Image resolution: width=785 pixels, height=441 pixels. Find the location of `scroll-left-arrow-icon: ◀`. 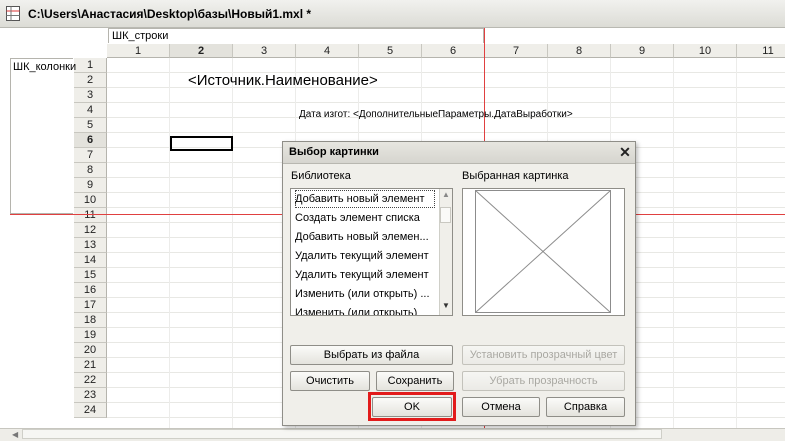

scroll-left-arrow-icon: ◀ is located at coordinates (15, 434).